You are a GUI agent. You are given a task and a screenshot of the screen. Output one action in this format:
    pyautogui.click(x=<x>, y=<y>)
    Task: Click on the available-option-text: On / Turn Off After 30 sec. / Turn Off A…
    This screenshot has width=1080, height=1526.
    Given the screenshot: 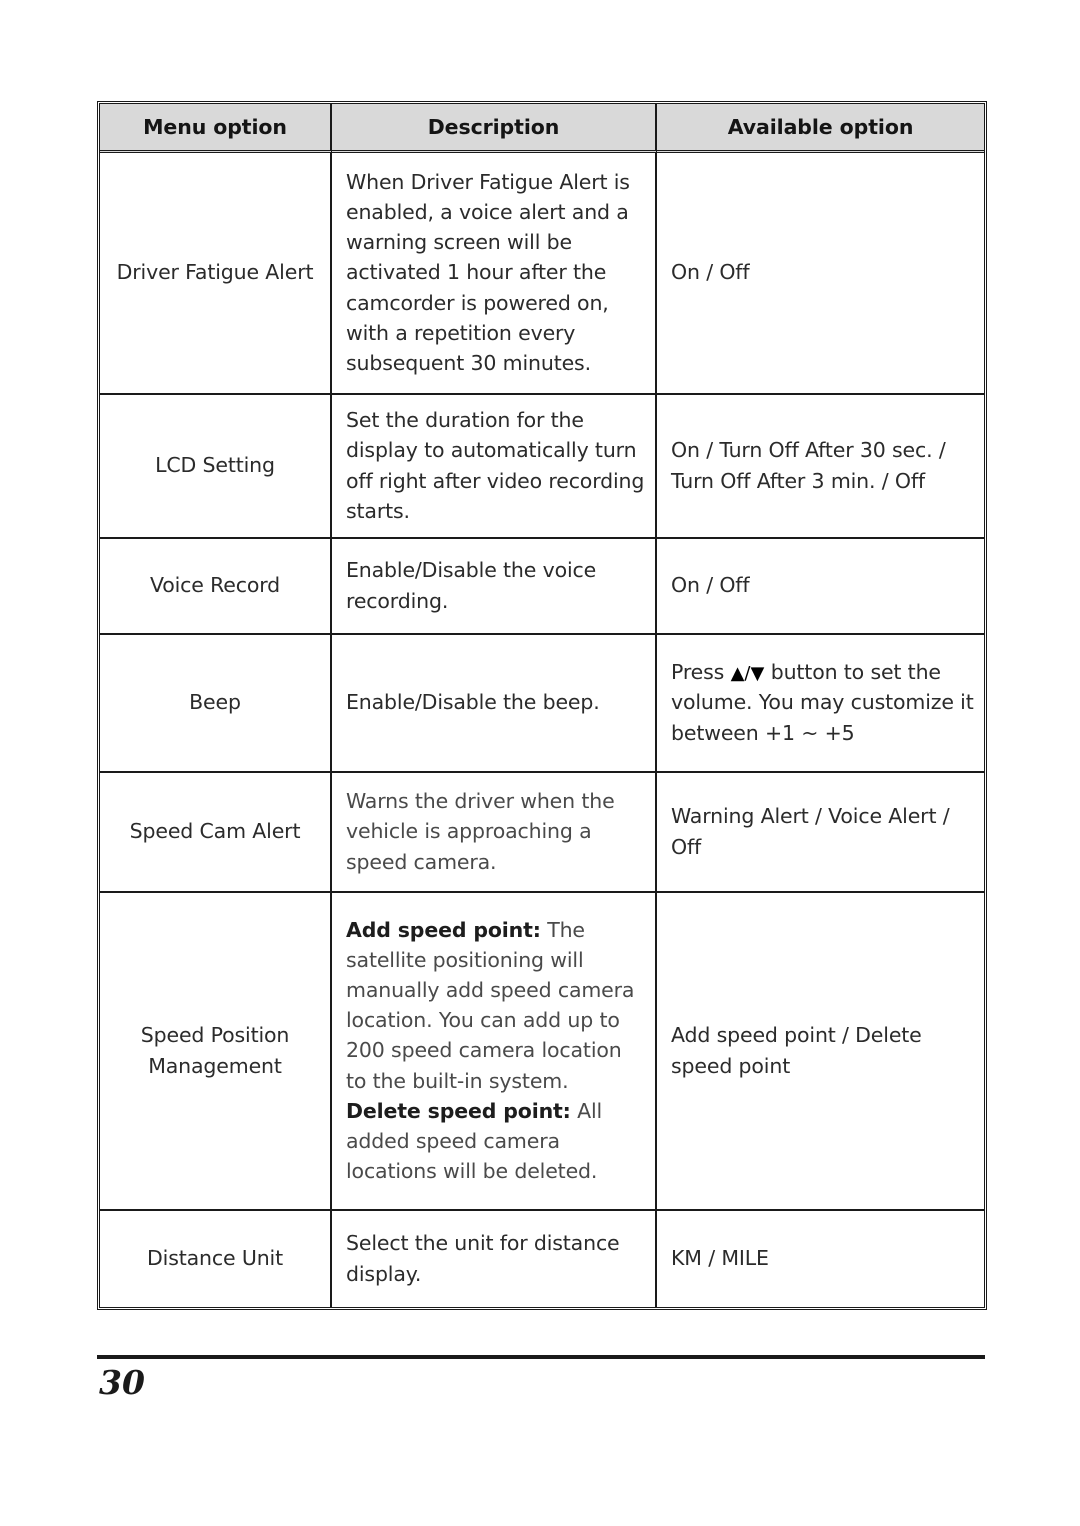 What is the action you would take?
    pyautogui.click(x=808, y=465)
    